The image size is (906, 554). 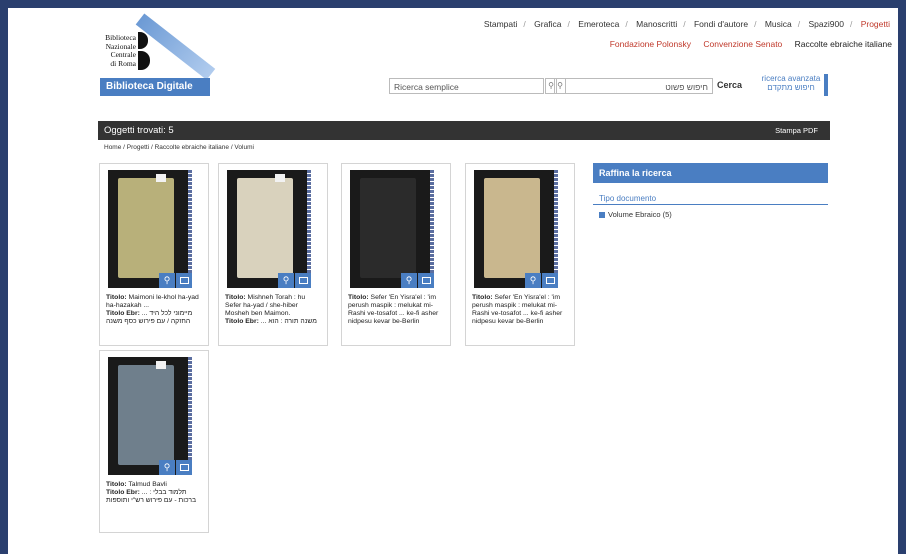 I want to click on logo-b-mark, so click(x=146, y=51).